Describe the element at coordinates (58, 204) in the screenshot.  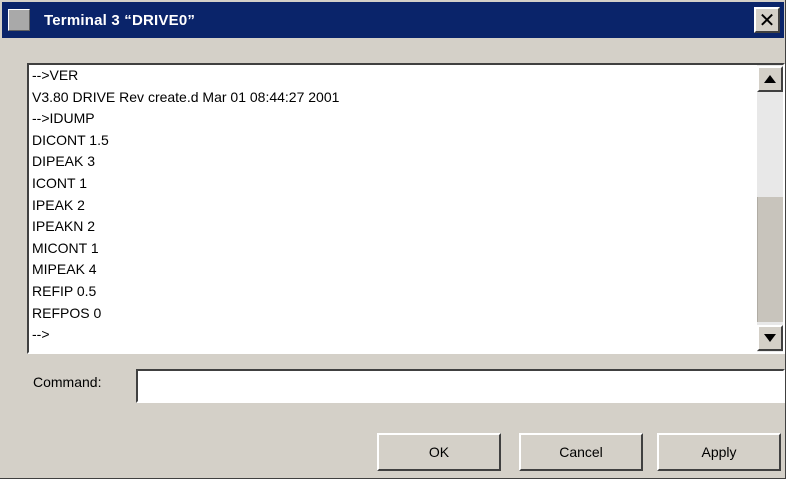
I see `output-line: IPEAK 2` at that location.